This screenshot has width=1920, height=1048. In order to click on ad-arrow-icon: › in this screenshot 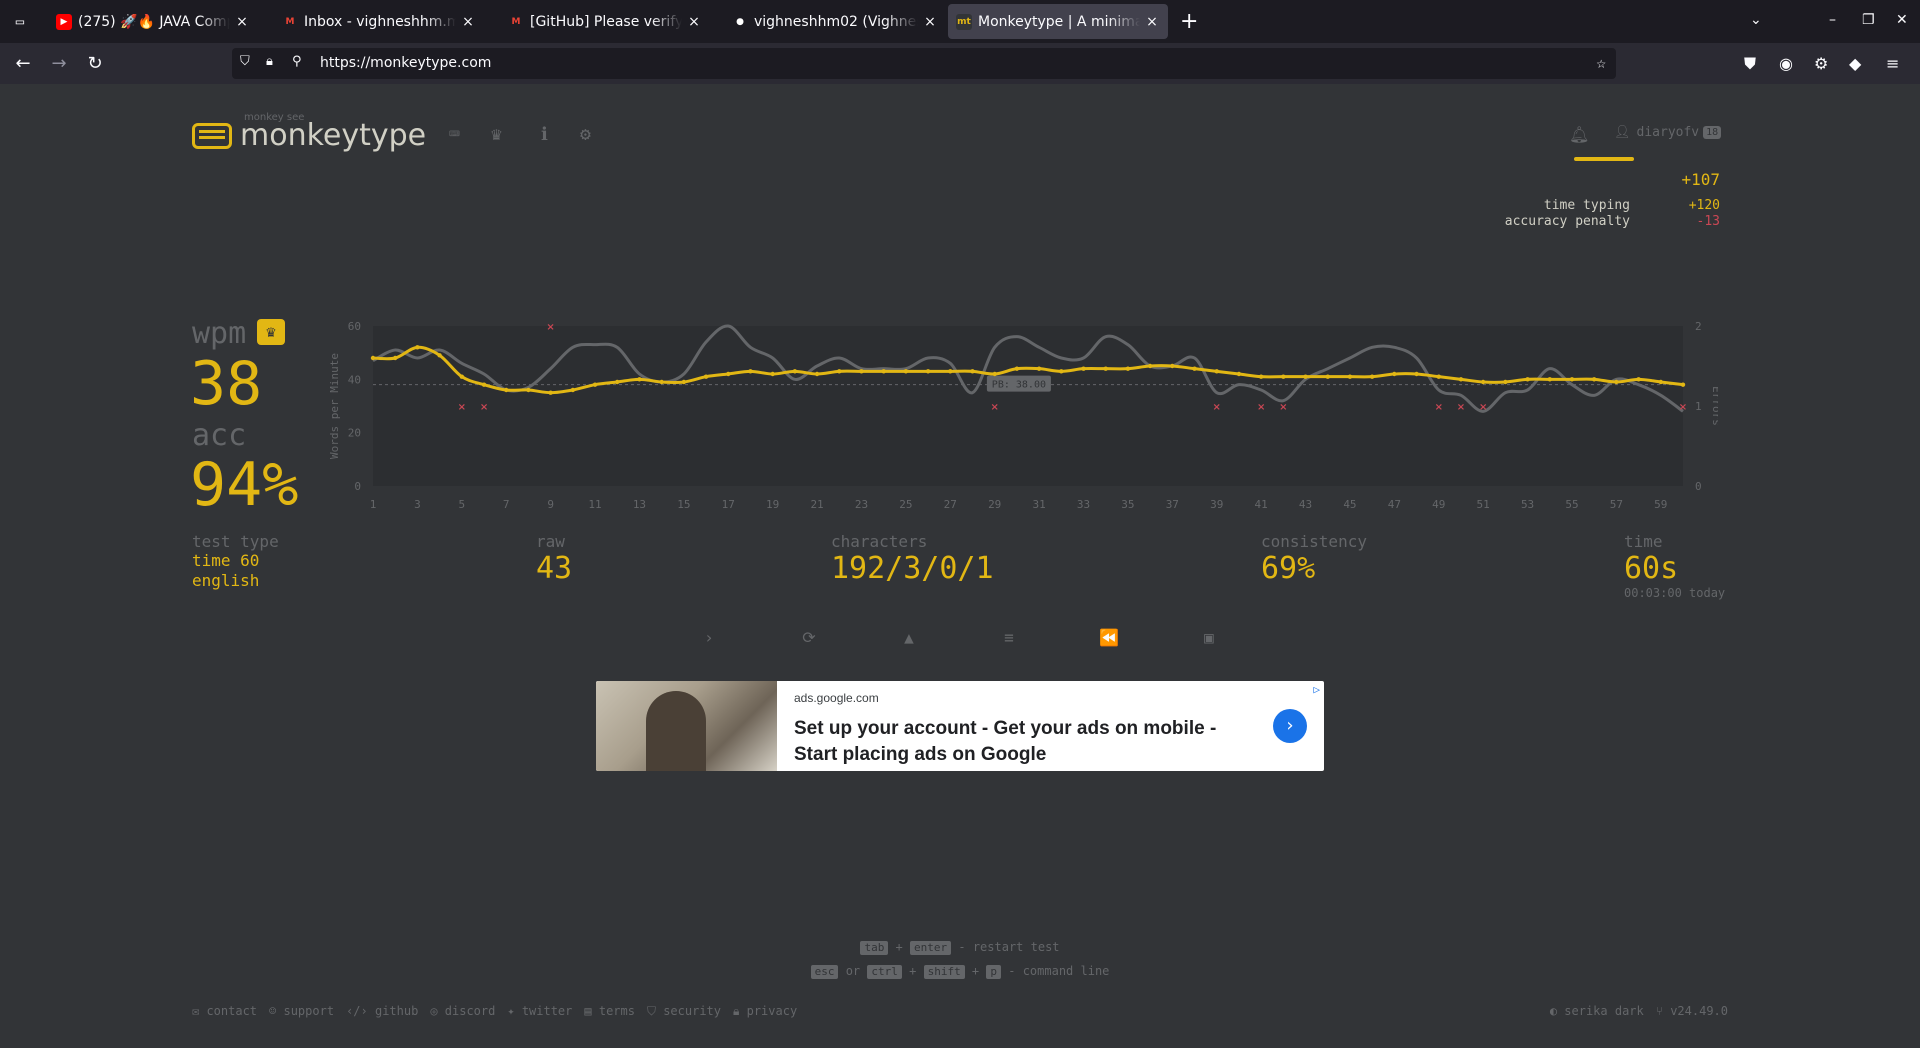, I will do `click(1290, 726)`.